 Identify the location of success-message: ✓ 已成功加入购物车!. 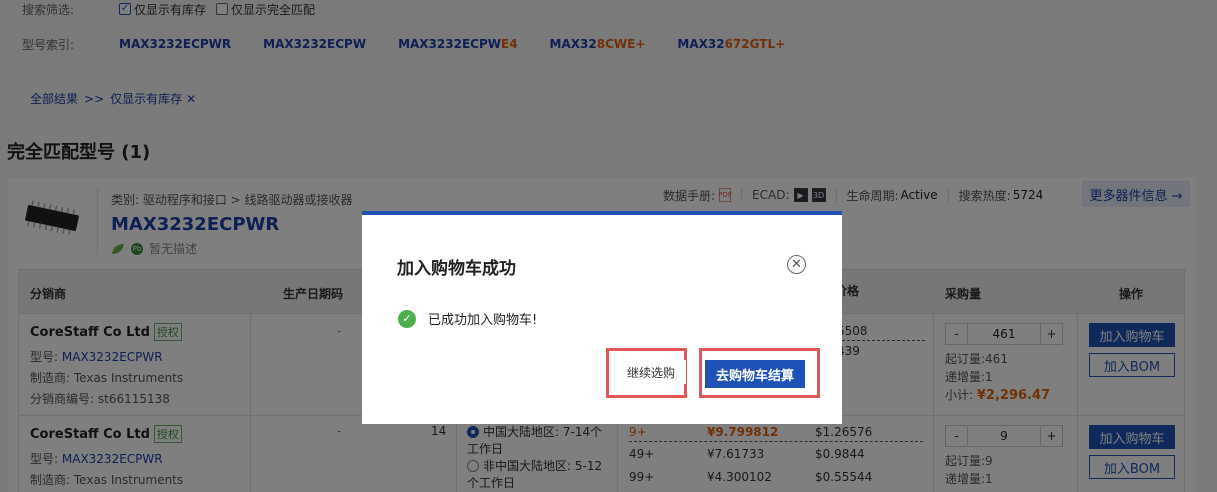
(467, 318).